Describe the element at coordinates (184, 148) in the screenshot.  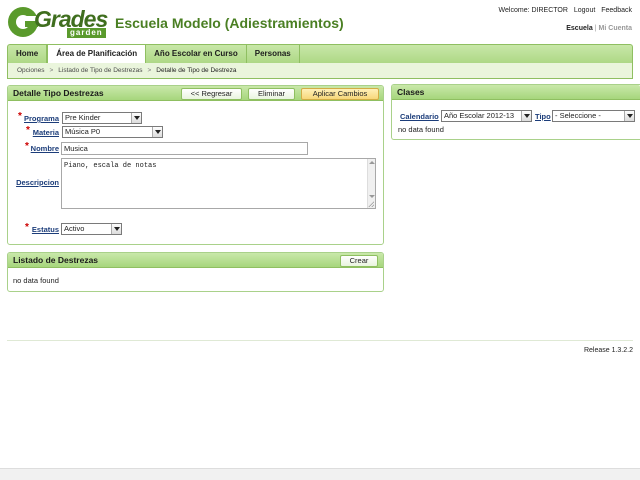
I see `nombre-input: Musica` at that location.